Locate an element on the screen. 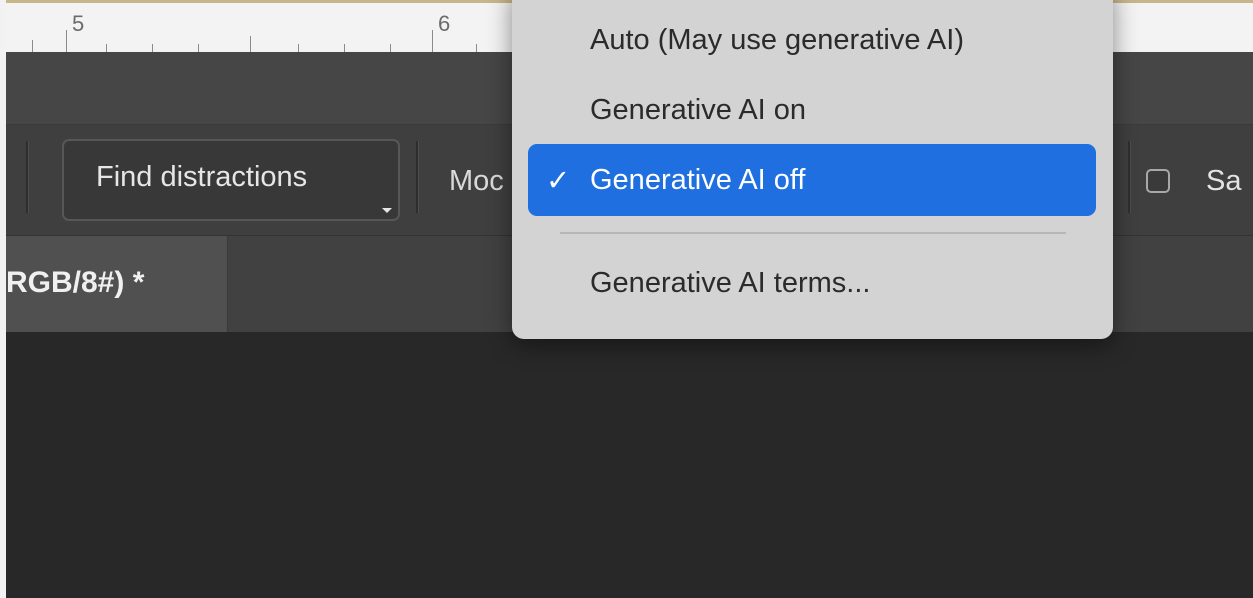 This screenshot has height=598, width=1253. menu-item-label: Generative AI off is located at coordinates (698, 180).